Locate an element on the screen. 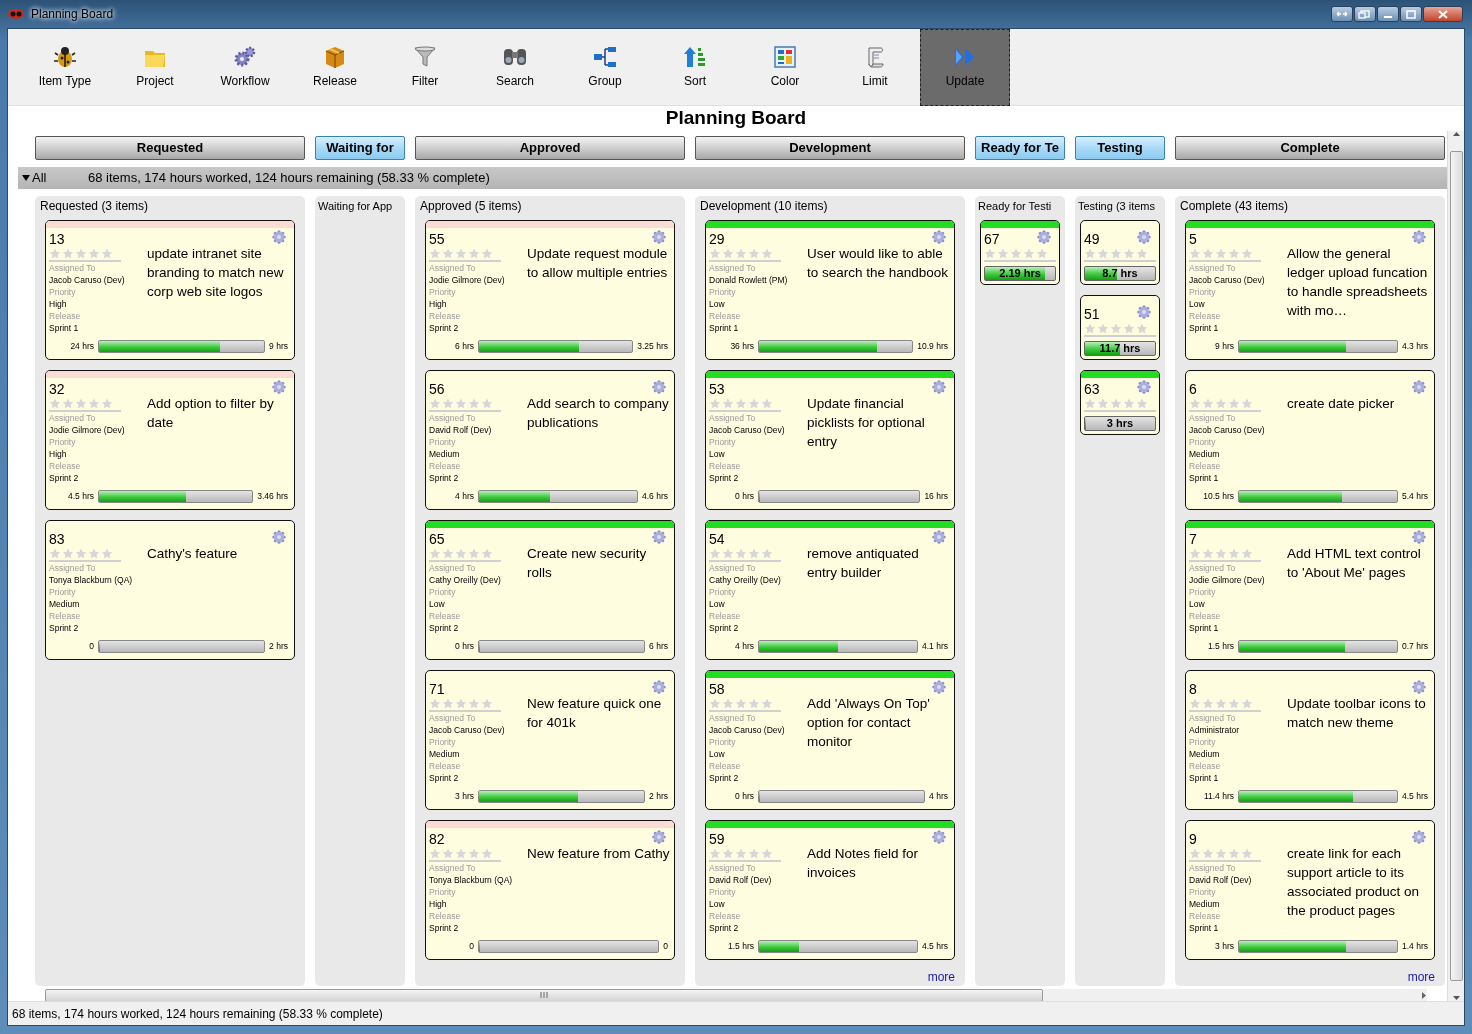 This screenshot has height=1034, width=1472. toolbar-button: Release is located at coordinates (335, 67).